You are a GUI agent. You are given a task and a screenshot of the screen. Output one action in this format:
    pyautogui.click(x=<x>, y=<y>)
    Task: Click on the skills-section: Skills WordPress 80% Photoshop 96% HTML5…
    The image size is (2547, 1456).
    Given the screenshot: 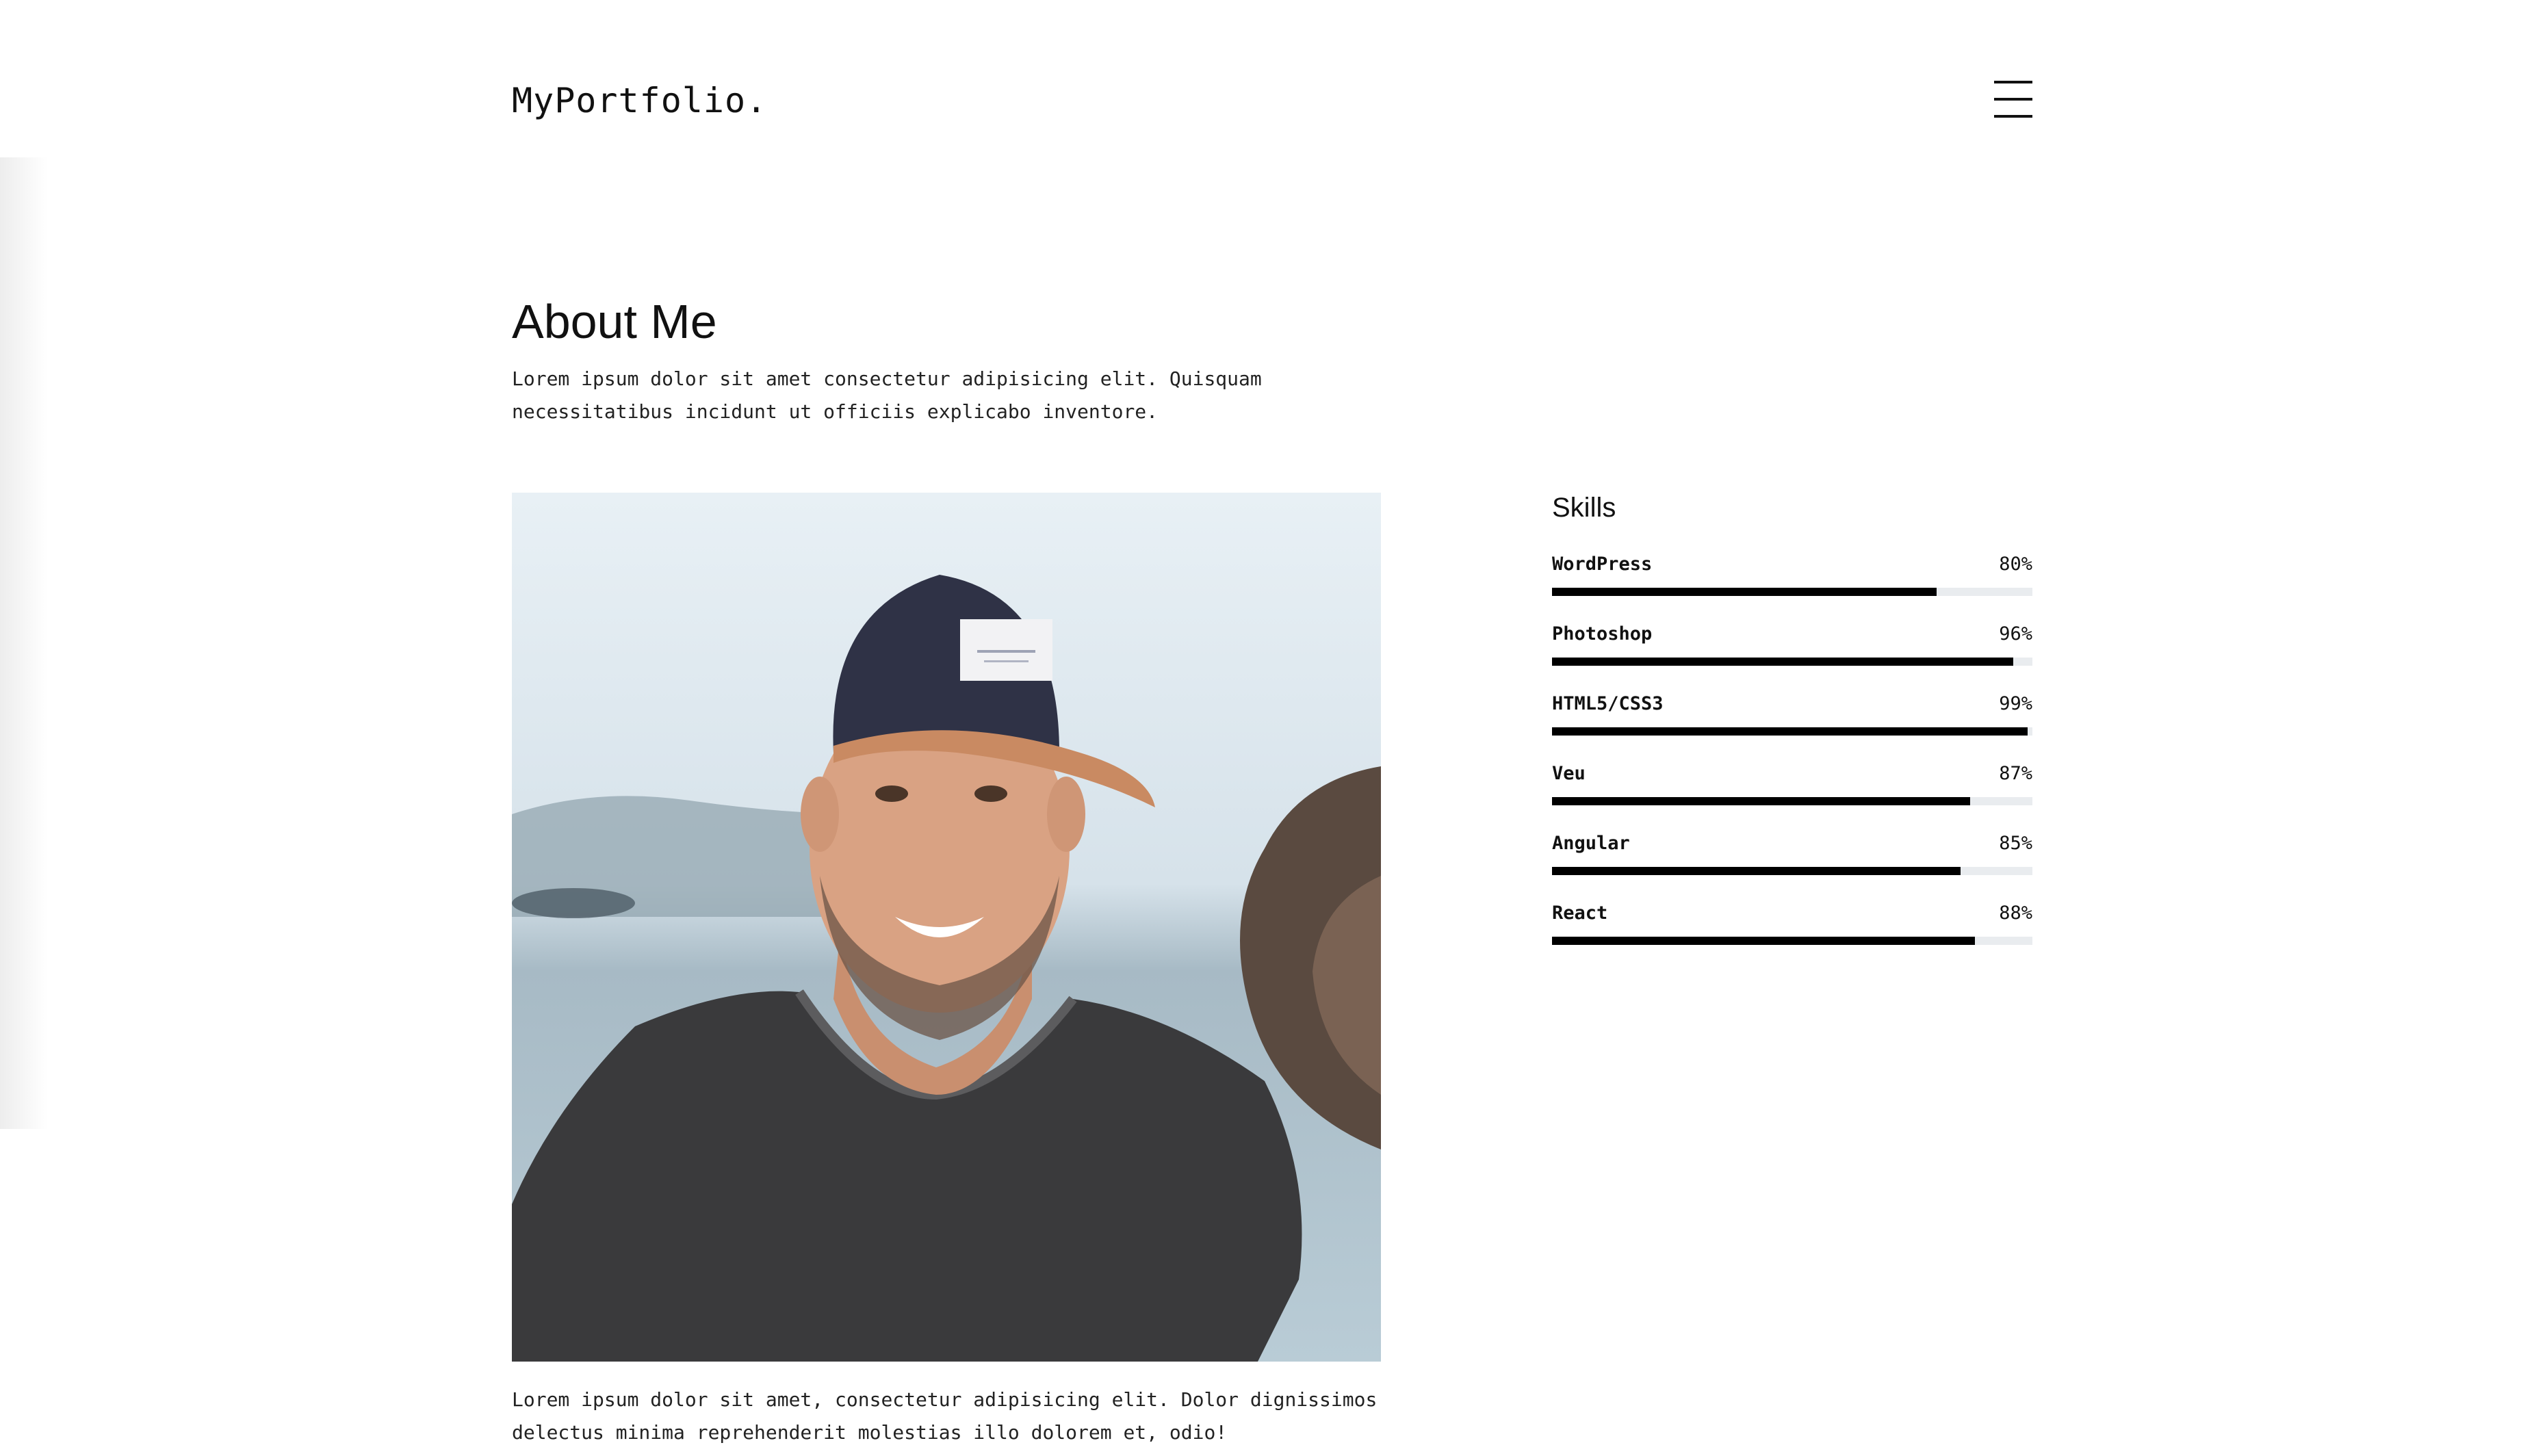 What is the action you would take?
    pyautogui.click(x=1792, y=732)
    